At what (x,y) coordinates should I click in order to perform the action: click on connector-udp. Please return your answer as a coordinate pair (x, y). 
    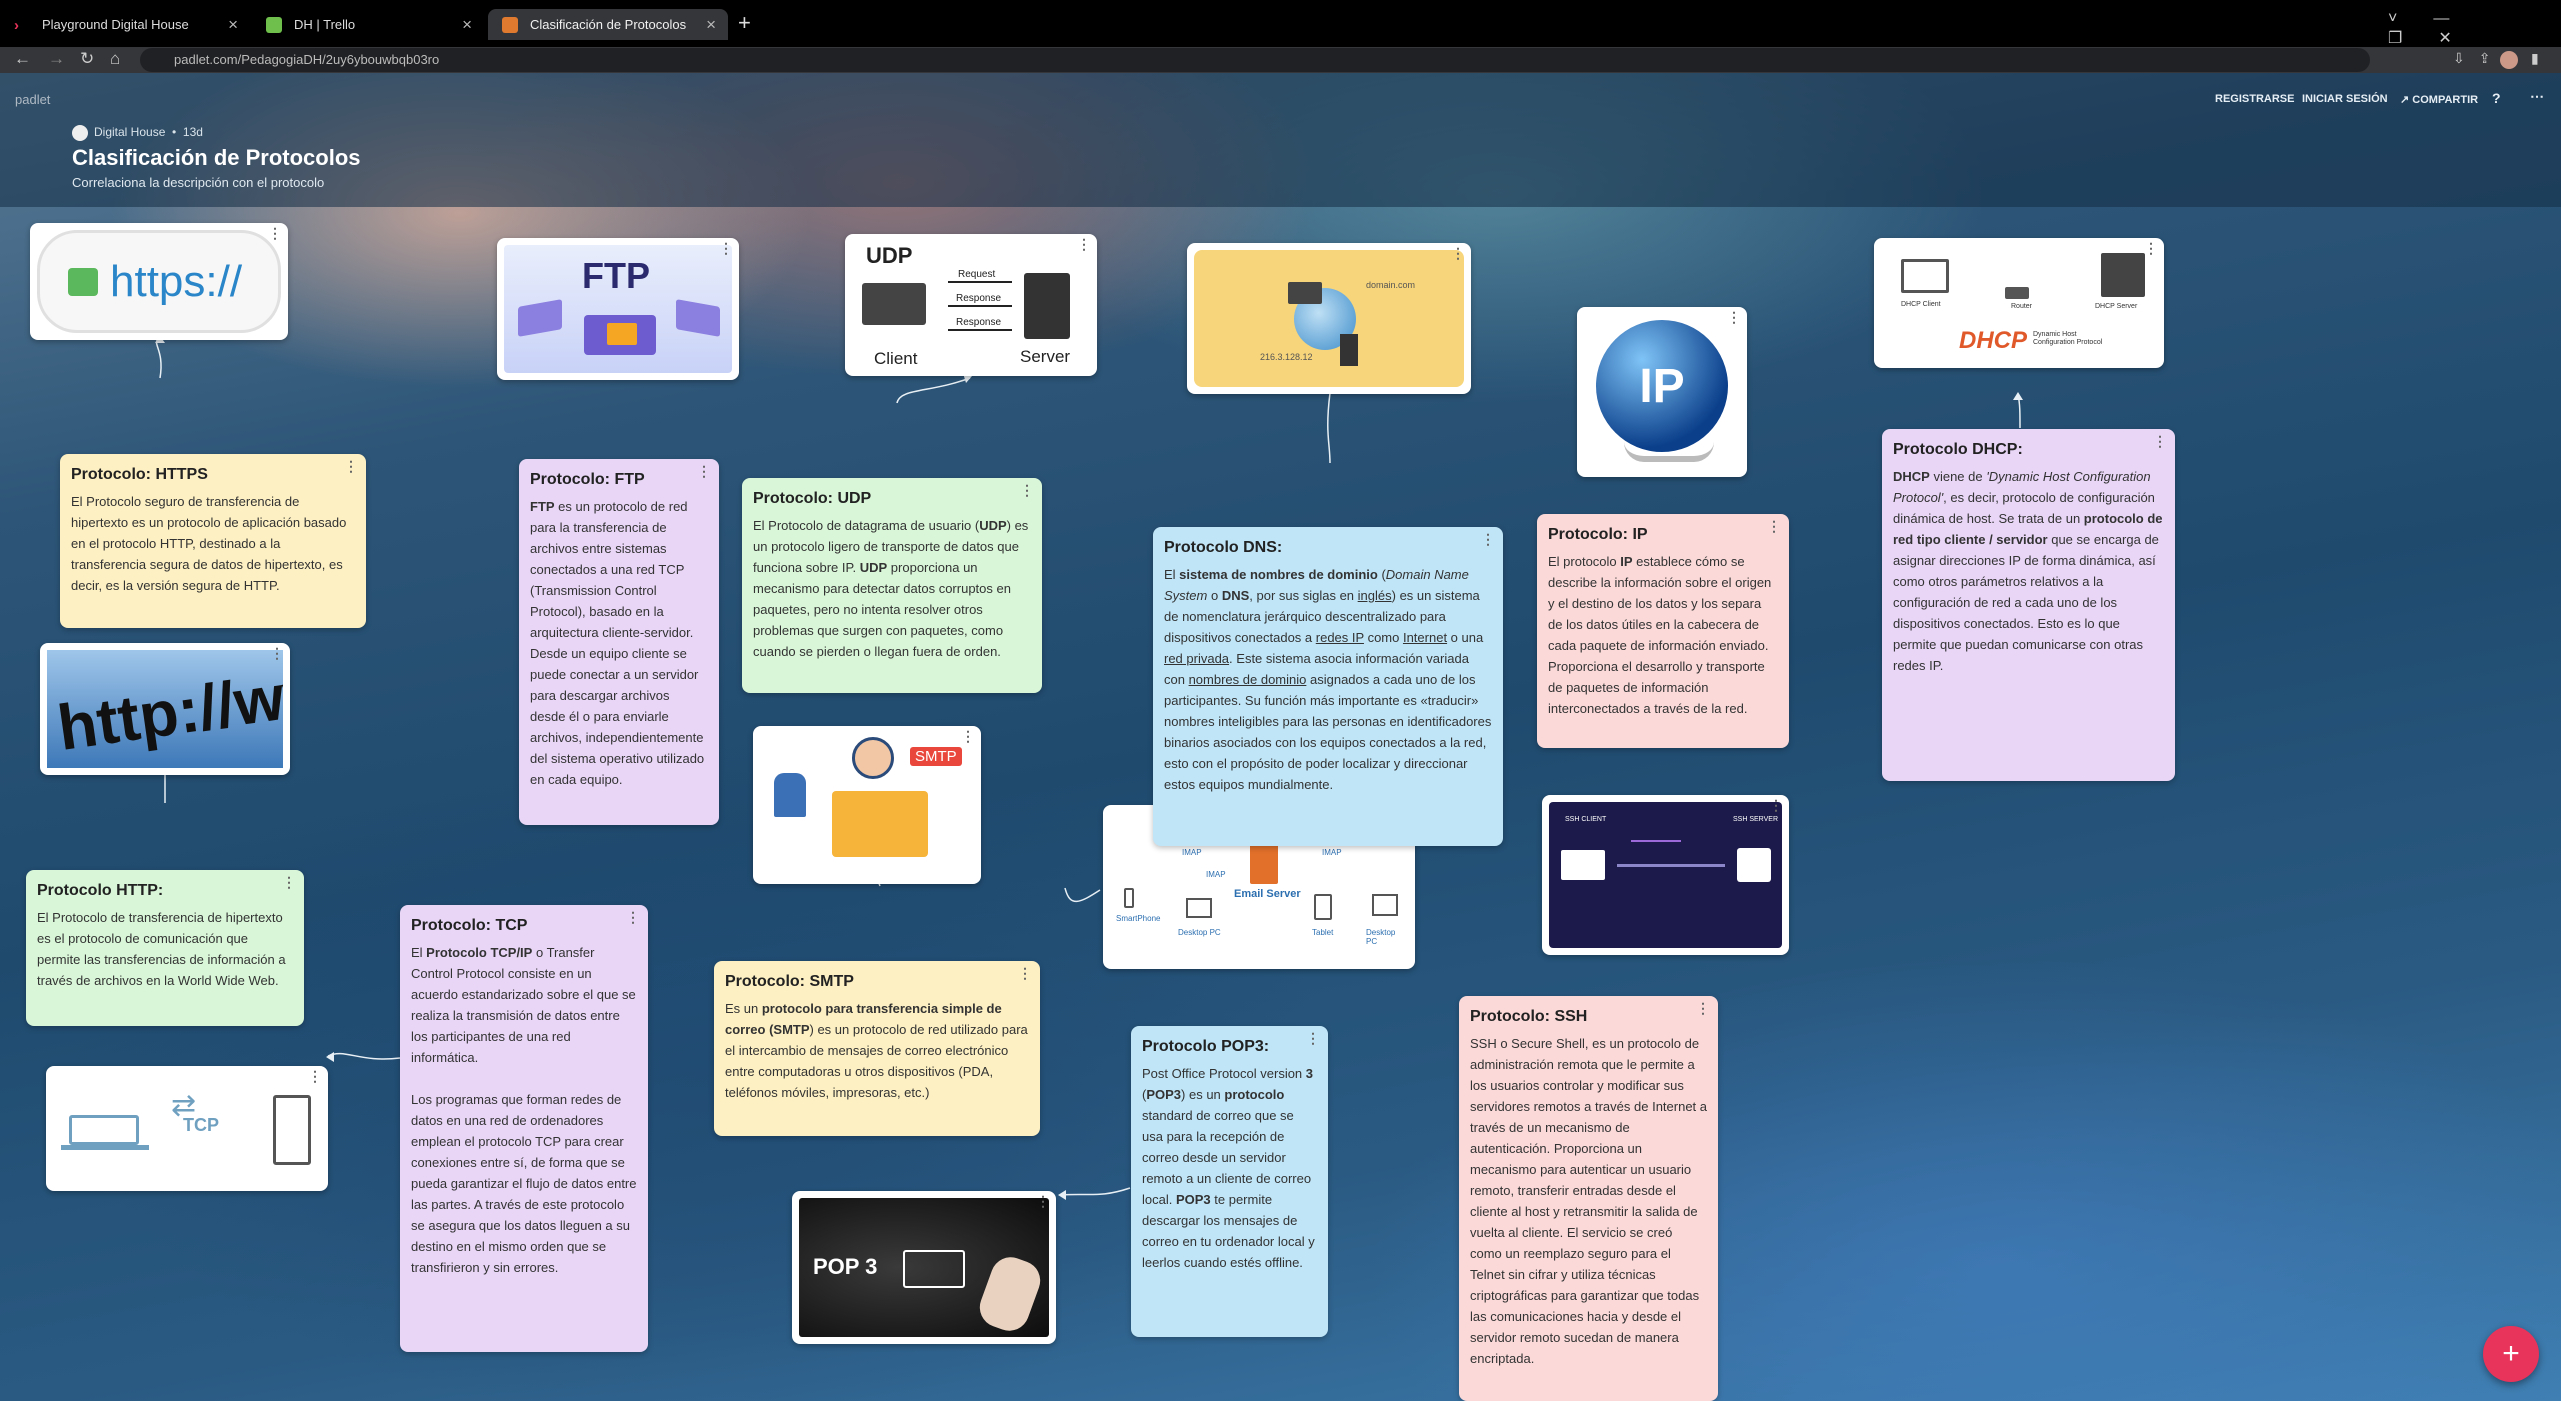
    Looking at the image, I should click on (933, 390).